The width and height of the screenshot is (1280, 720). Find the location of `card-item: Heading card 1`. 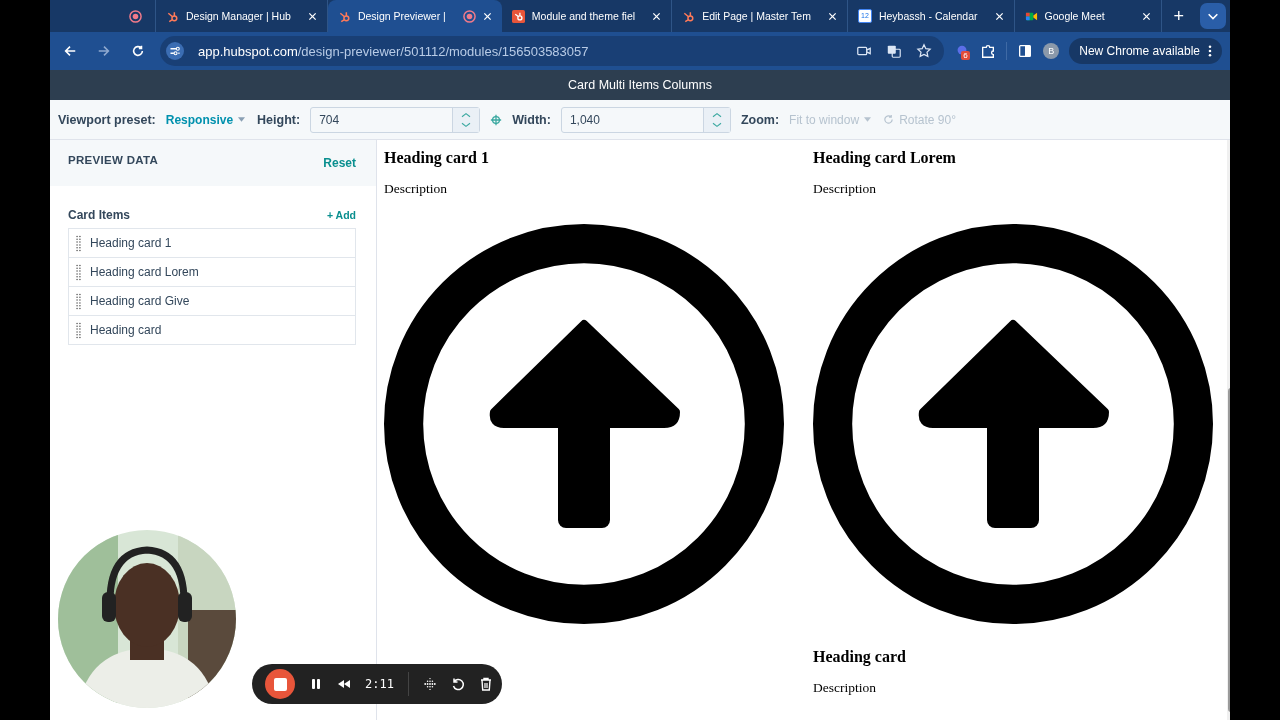

card-item: Heading card 1 is located at coordinates (212, 243).